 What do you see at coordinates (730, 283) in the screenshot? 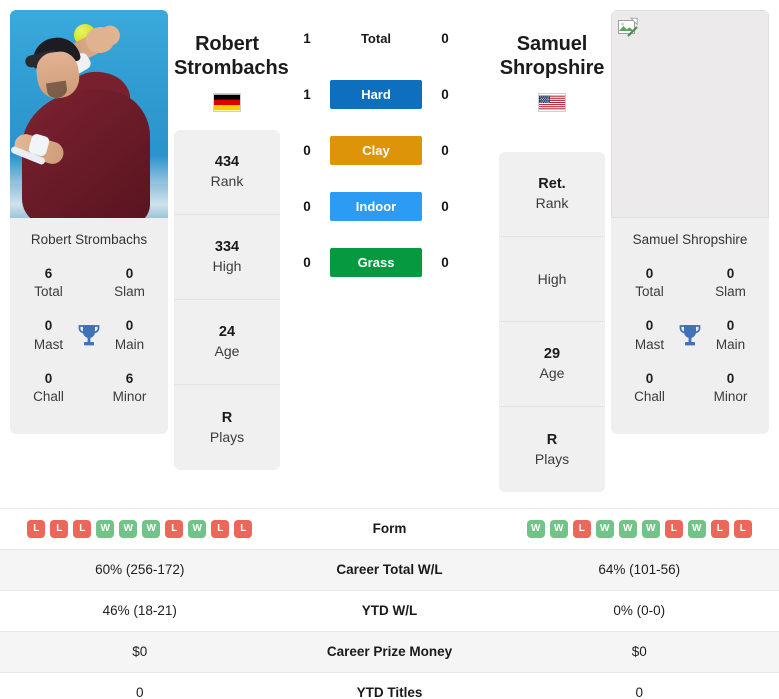
I see `right-titles-slam: 0 Slam` at bounding box center [730, 283].